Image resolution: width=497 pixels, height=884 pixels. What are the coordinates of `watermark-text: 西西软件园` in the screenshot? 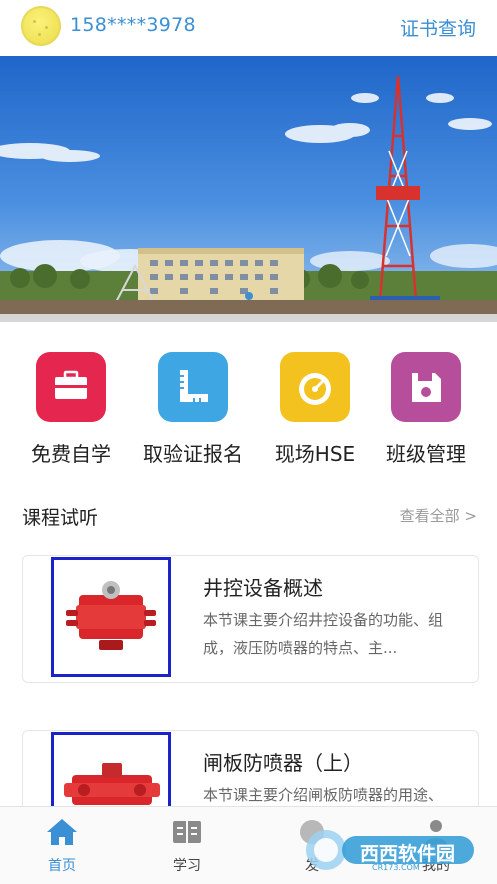 It's located at (408, 854).